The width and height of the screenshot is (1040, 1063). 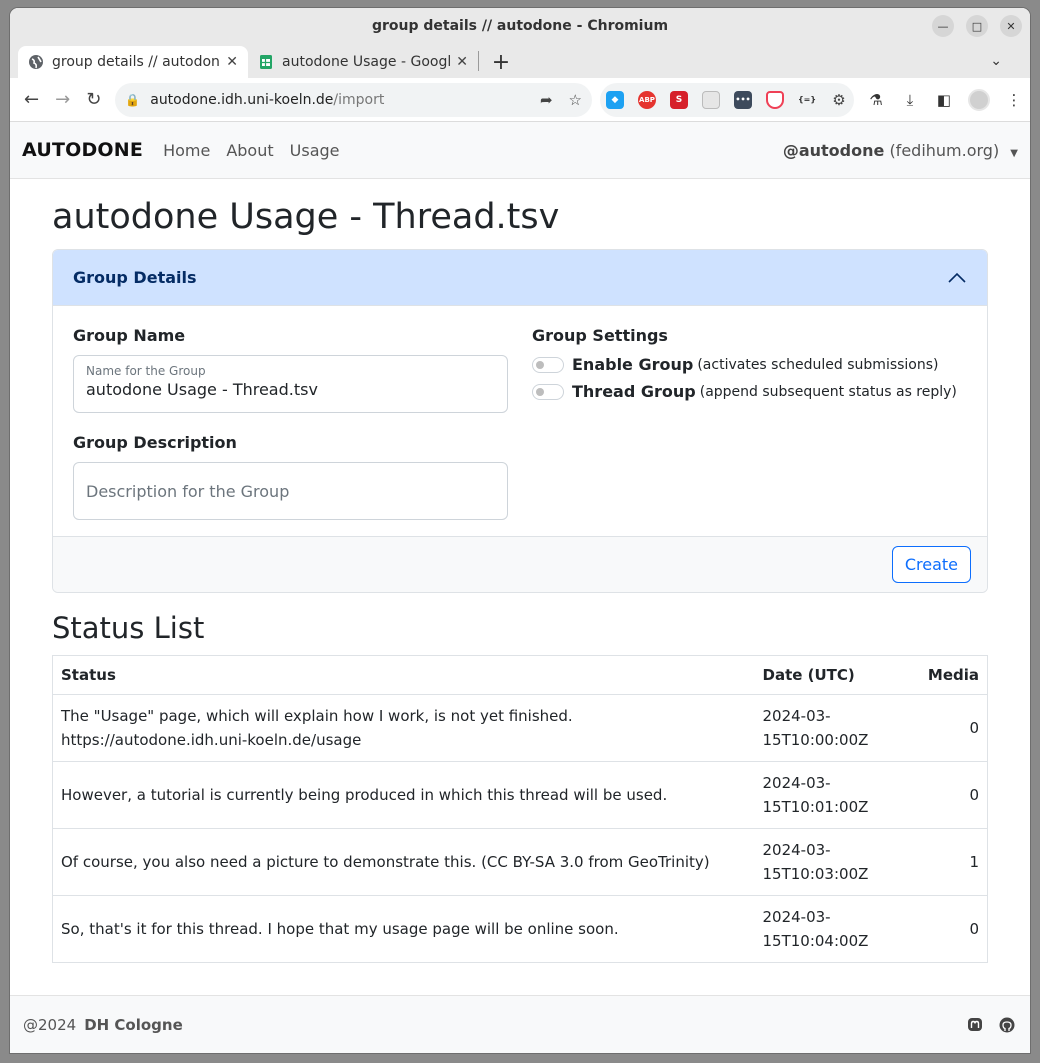 I want to click on extensions-area: ◆ ABP S ••• {=} ⚙, so click(x=727, y=99).